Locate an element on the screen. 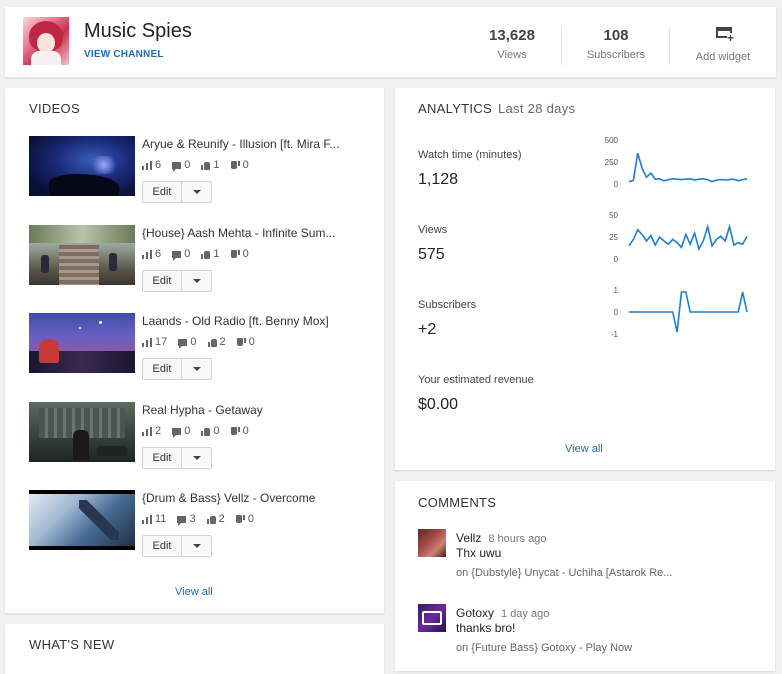  tick-label: 250 is located at coordinates (606, 162).